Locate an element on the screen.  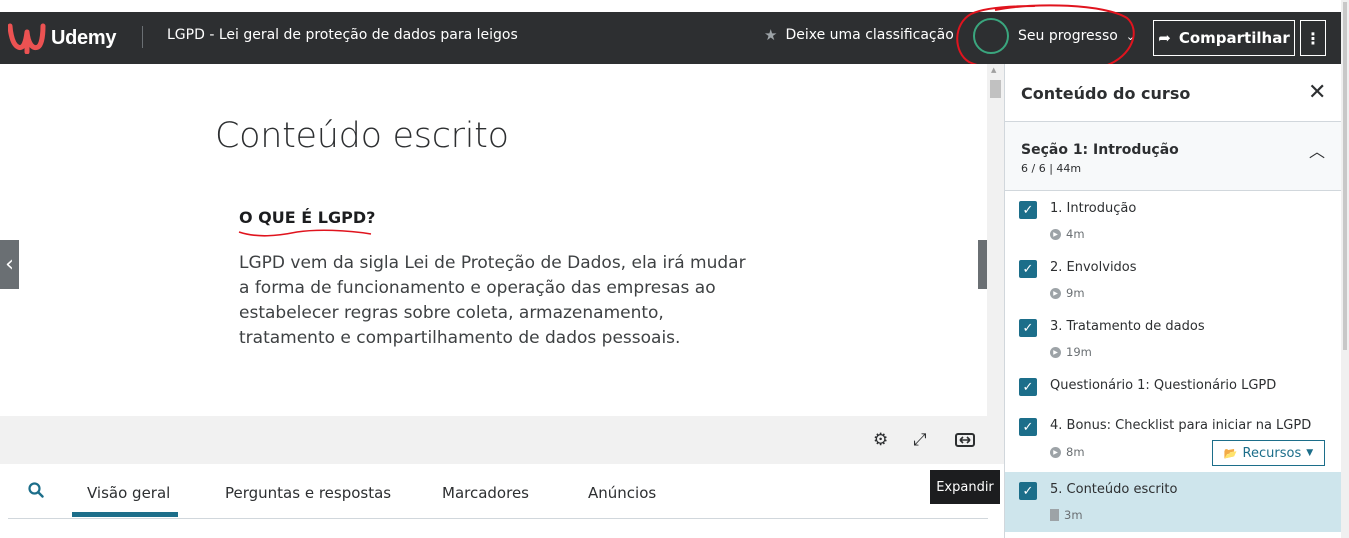
scroll-up-arrow-icon: ▲ is located at coordinates (993, 70).